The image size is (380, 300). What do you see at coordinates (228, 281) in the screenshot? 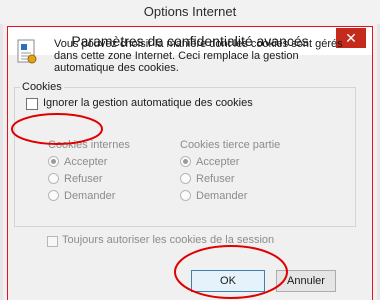
I see `ok-button: OK` at bounding box center [228, 281].